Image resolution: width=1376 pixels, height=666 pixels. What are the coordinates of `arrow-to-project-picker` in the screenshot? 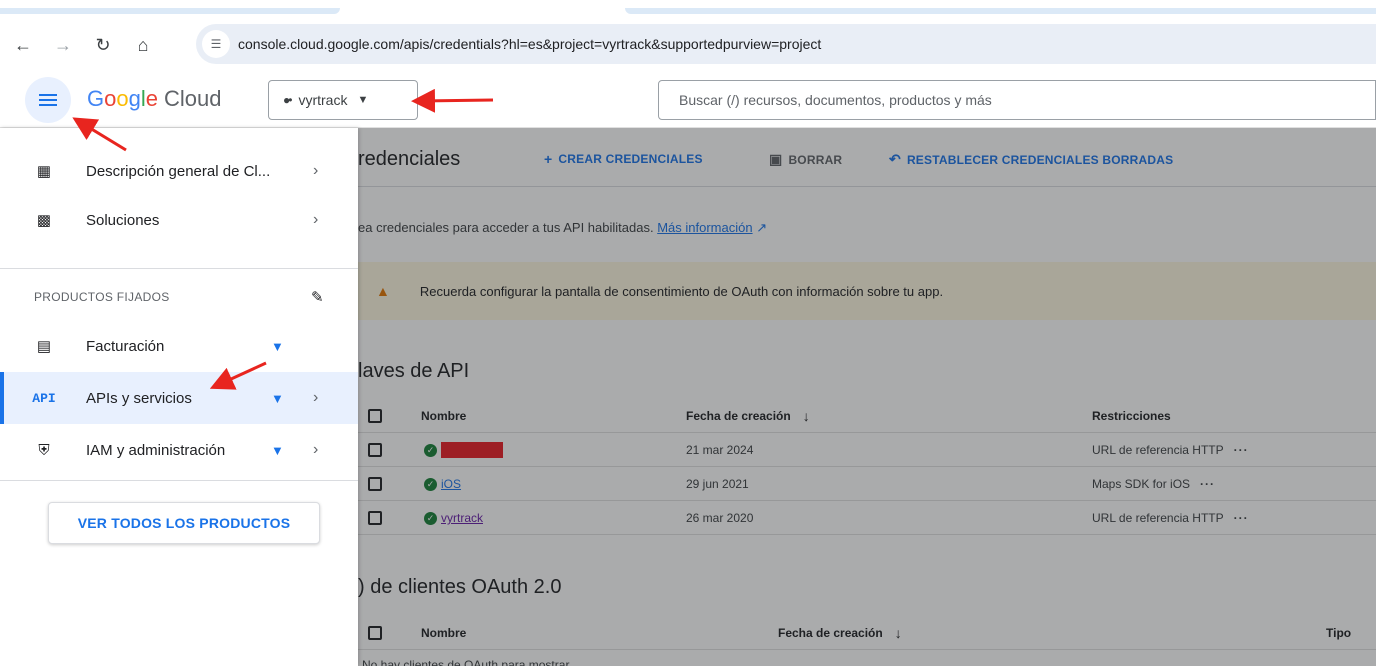 It's located at (452, 100).